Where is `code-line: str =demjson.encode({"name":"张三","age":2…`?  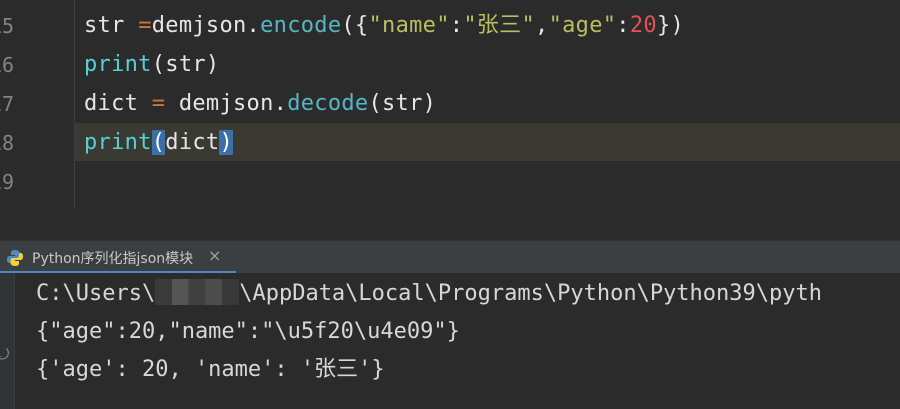 code-line: str =demjson.encode({"name":"张三","age":2… is located at coordinates (384, 26).